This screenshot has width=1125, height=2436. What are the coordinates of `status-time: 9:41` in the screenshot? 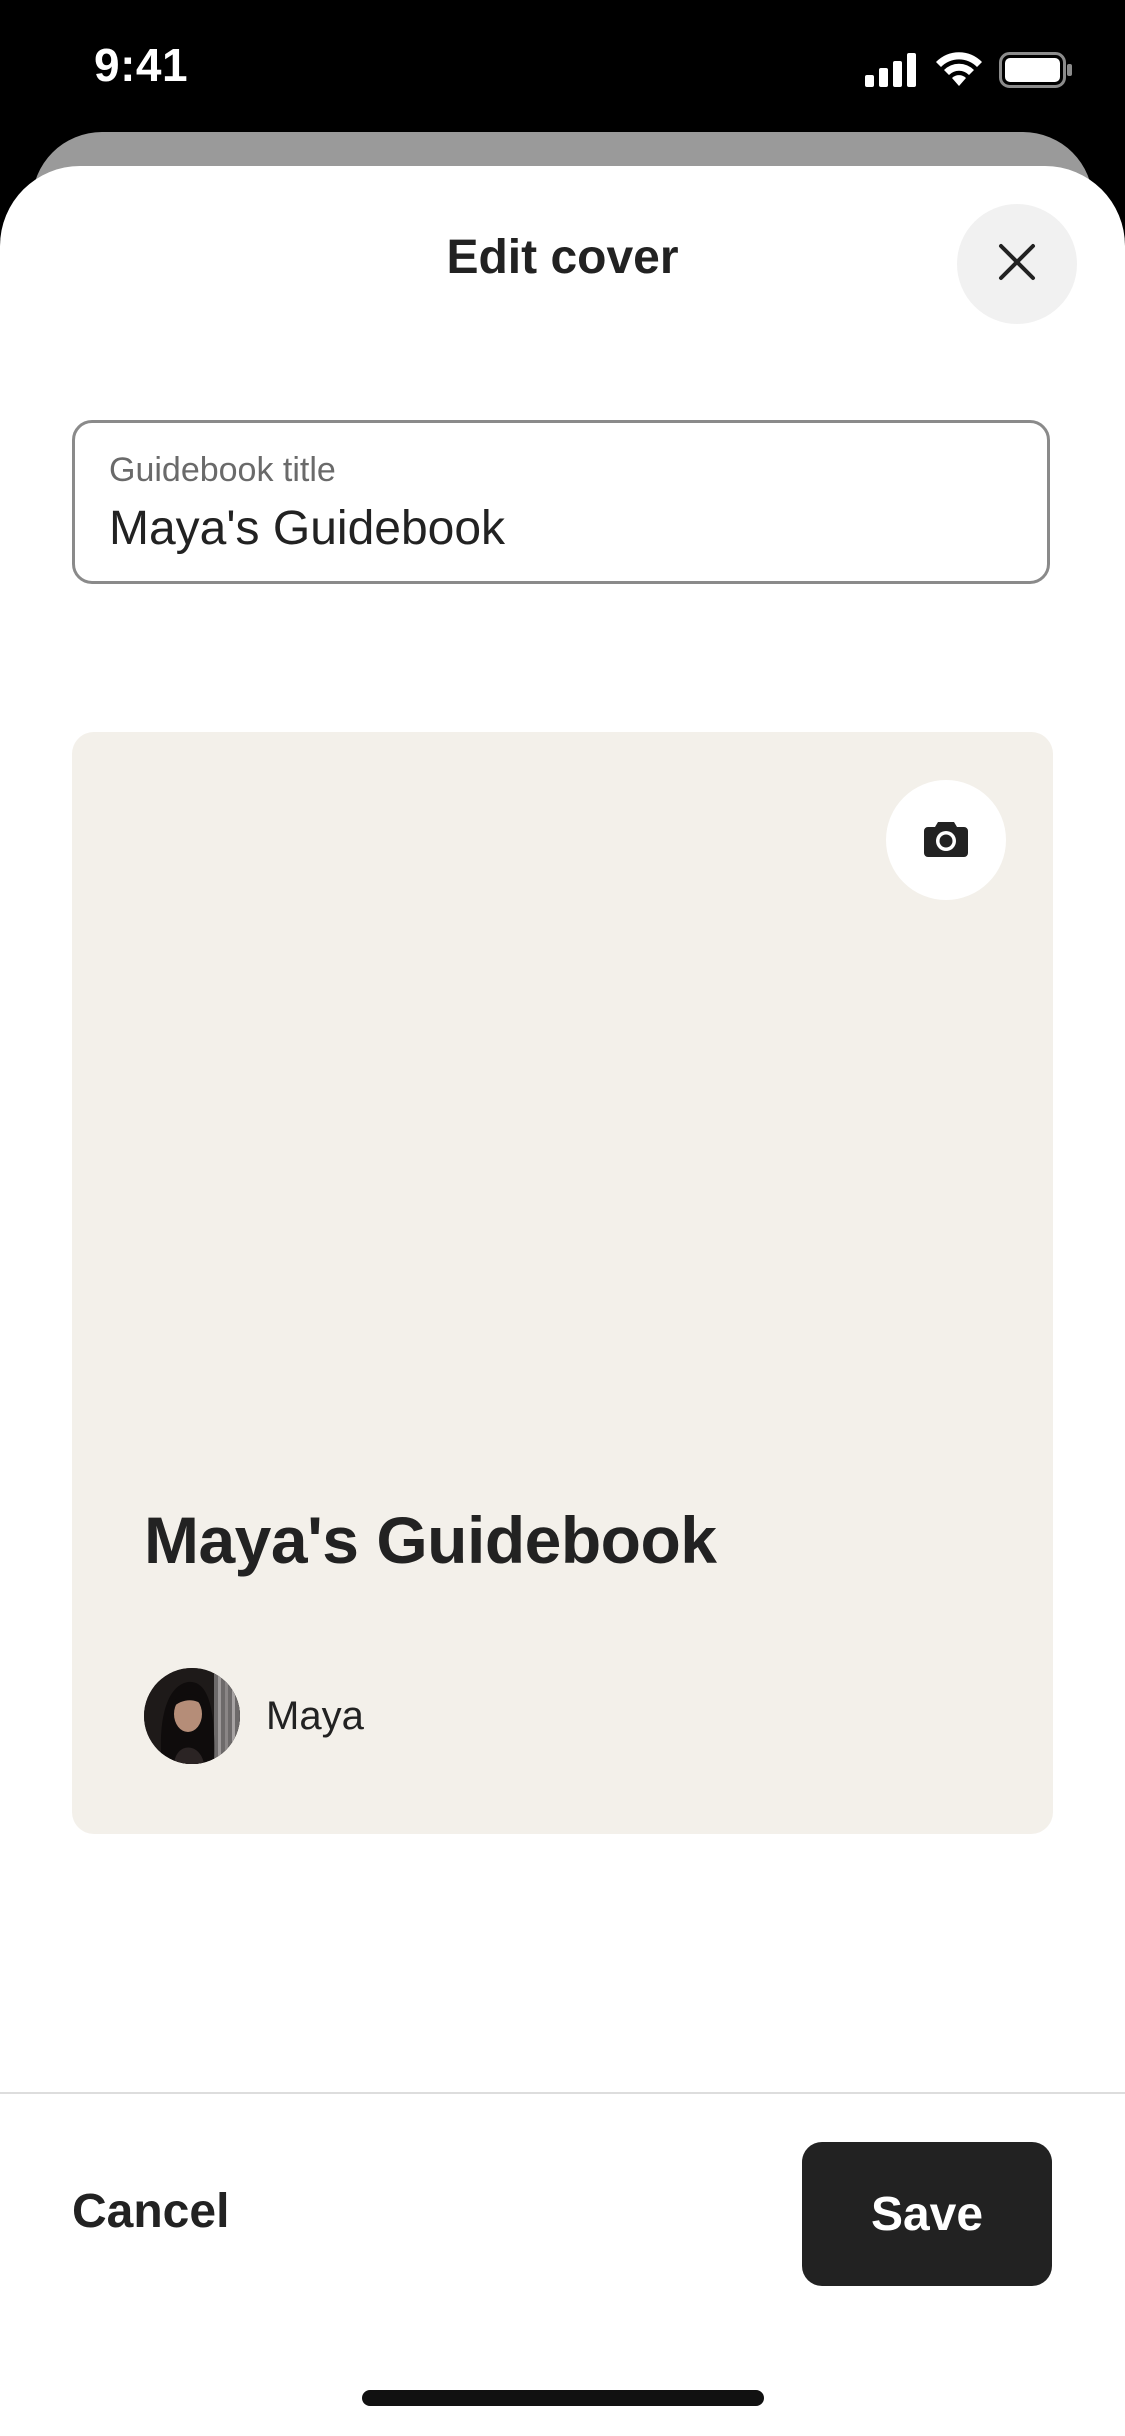 It's located at (141, 65).